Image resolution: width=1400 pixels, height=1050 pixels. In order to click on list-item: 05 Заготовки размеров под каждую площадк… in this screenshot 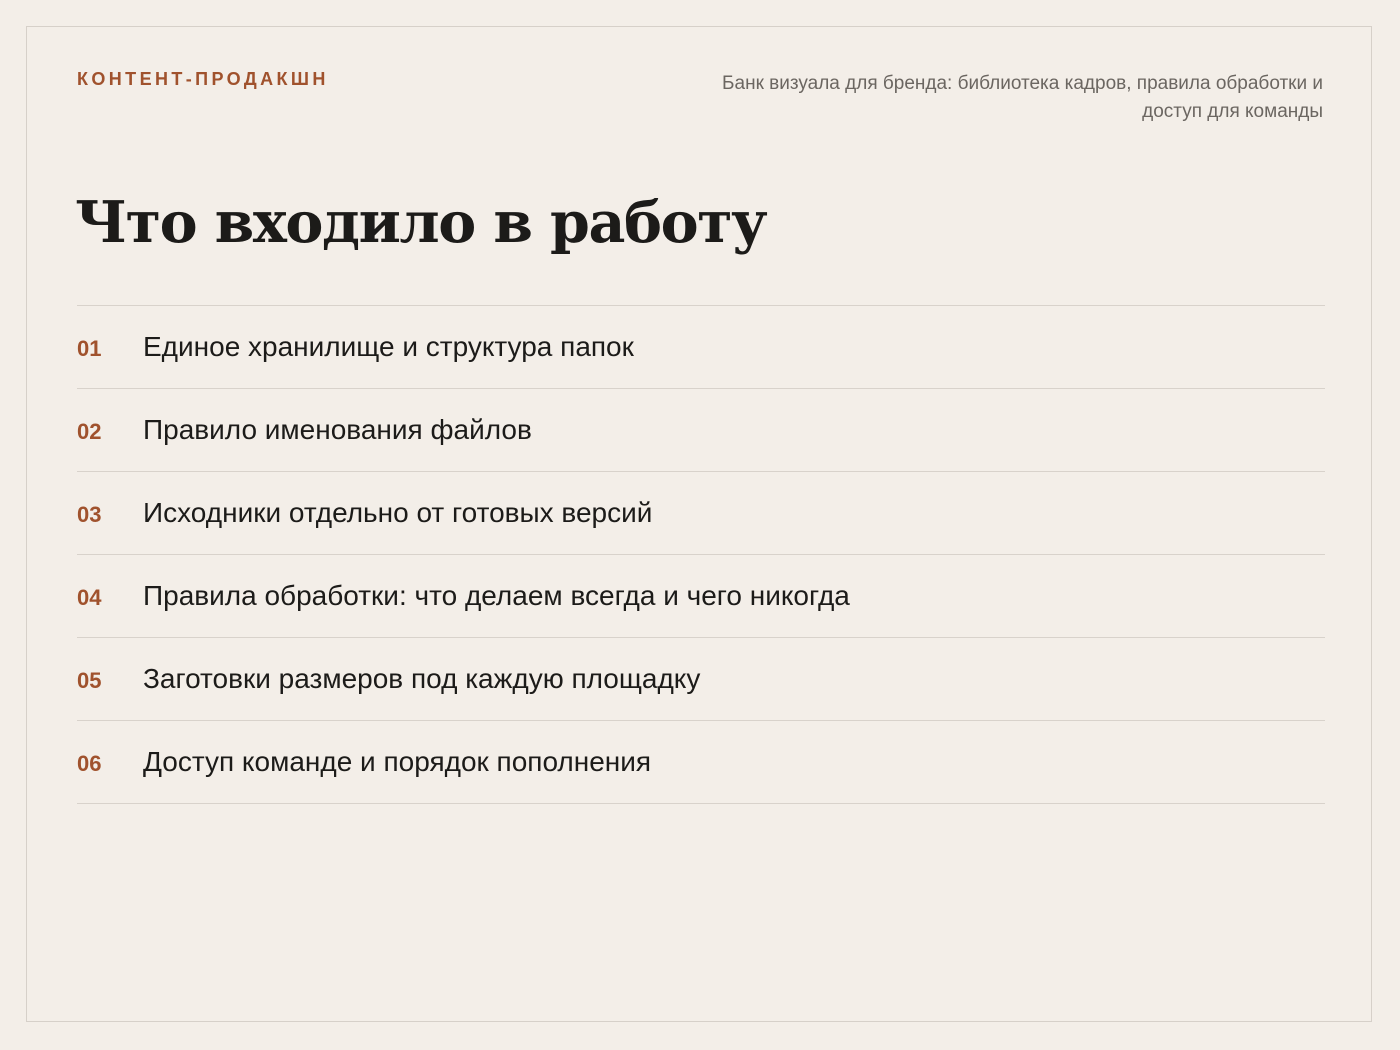, I will do `click(701, 679)`.